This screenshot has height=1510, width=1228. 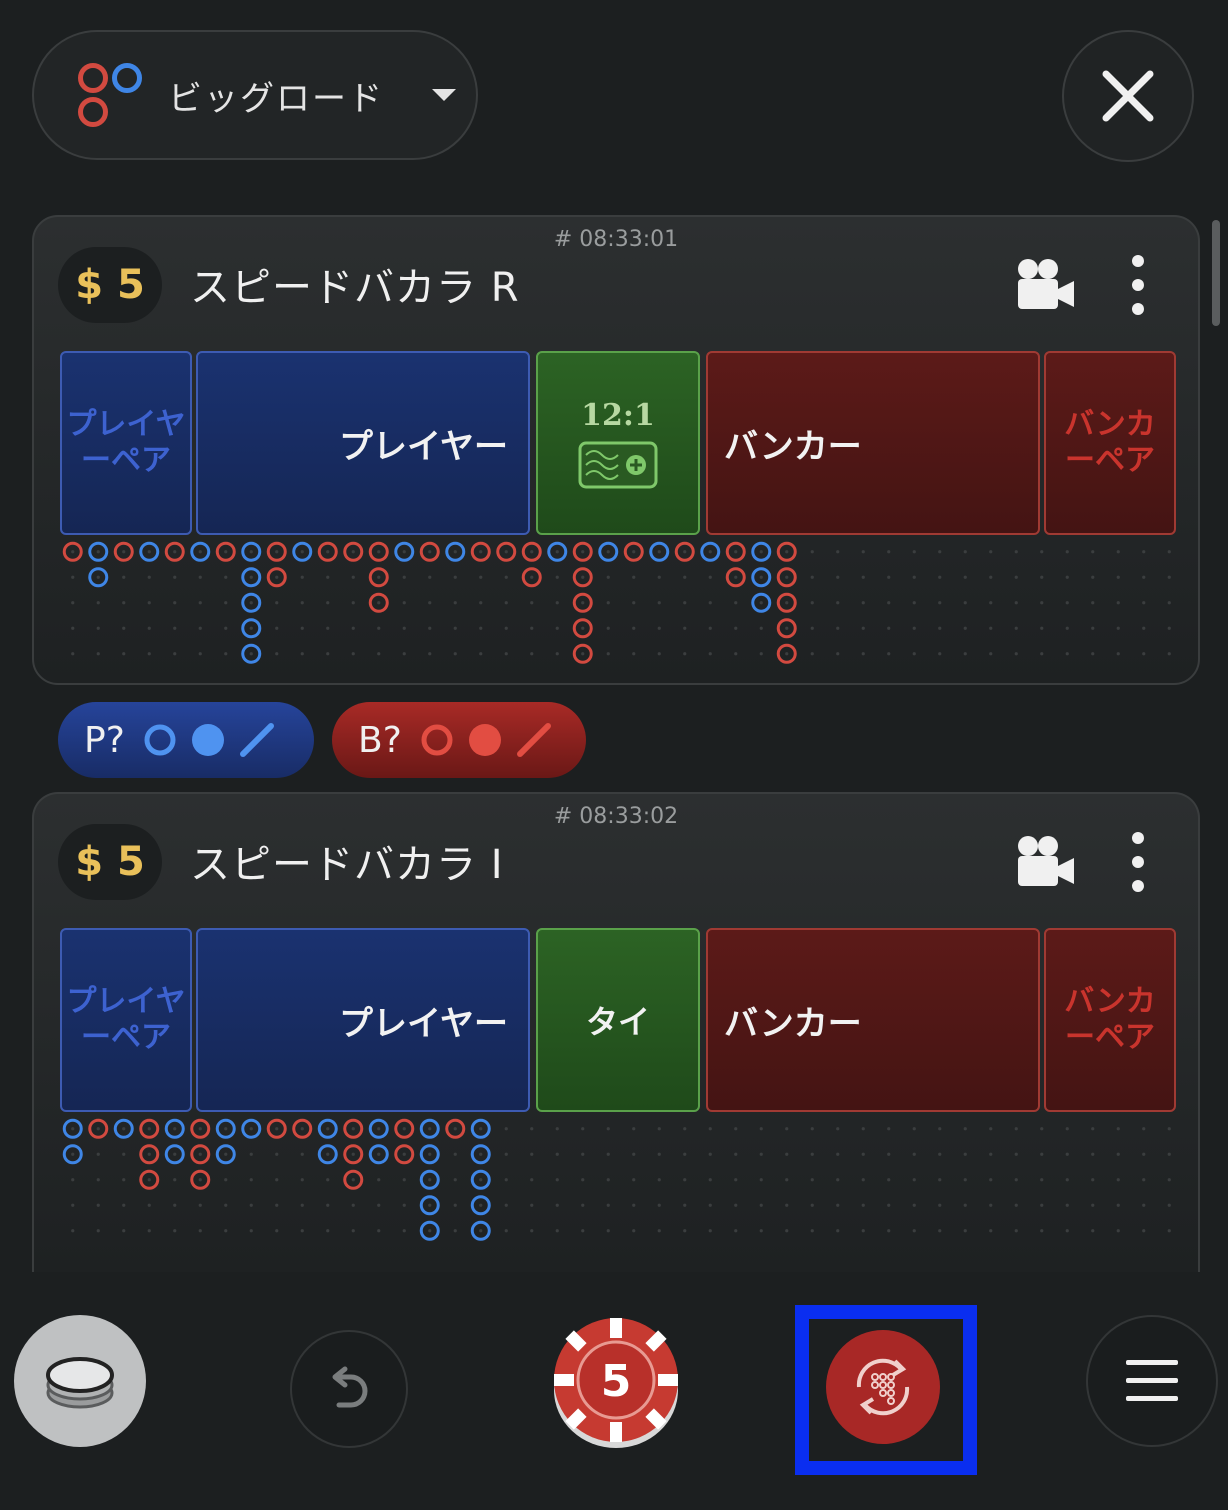 I want to click on banker-prediction-button: B?, so click(x=459, y=740).